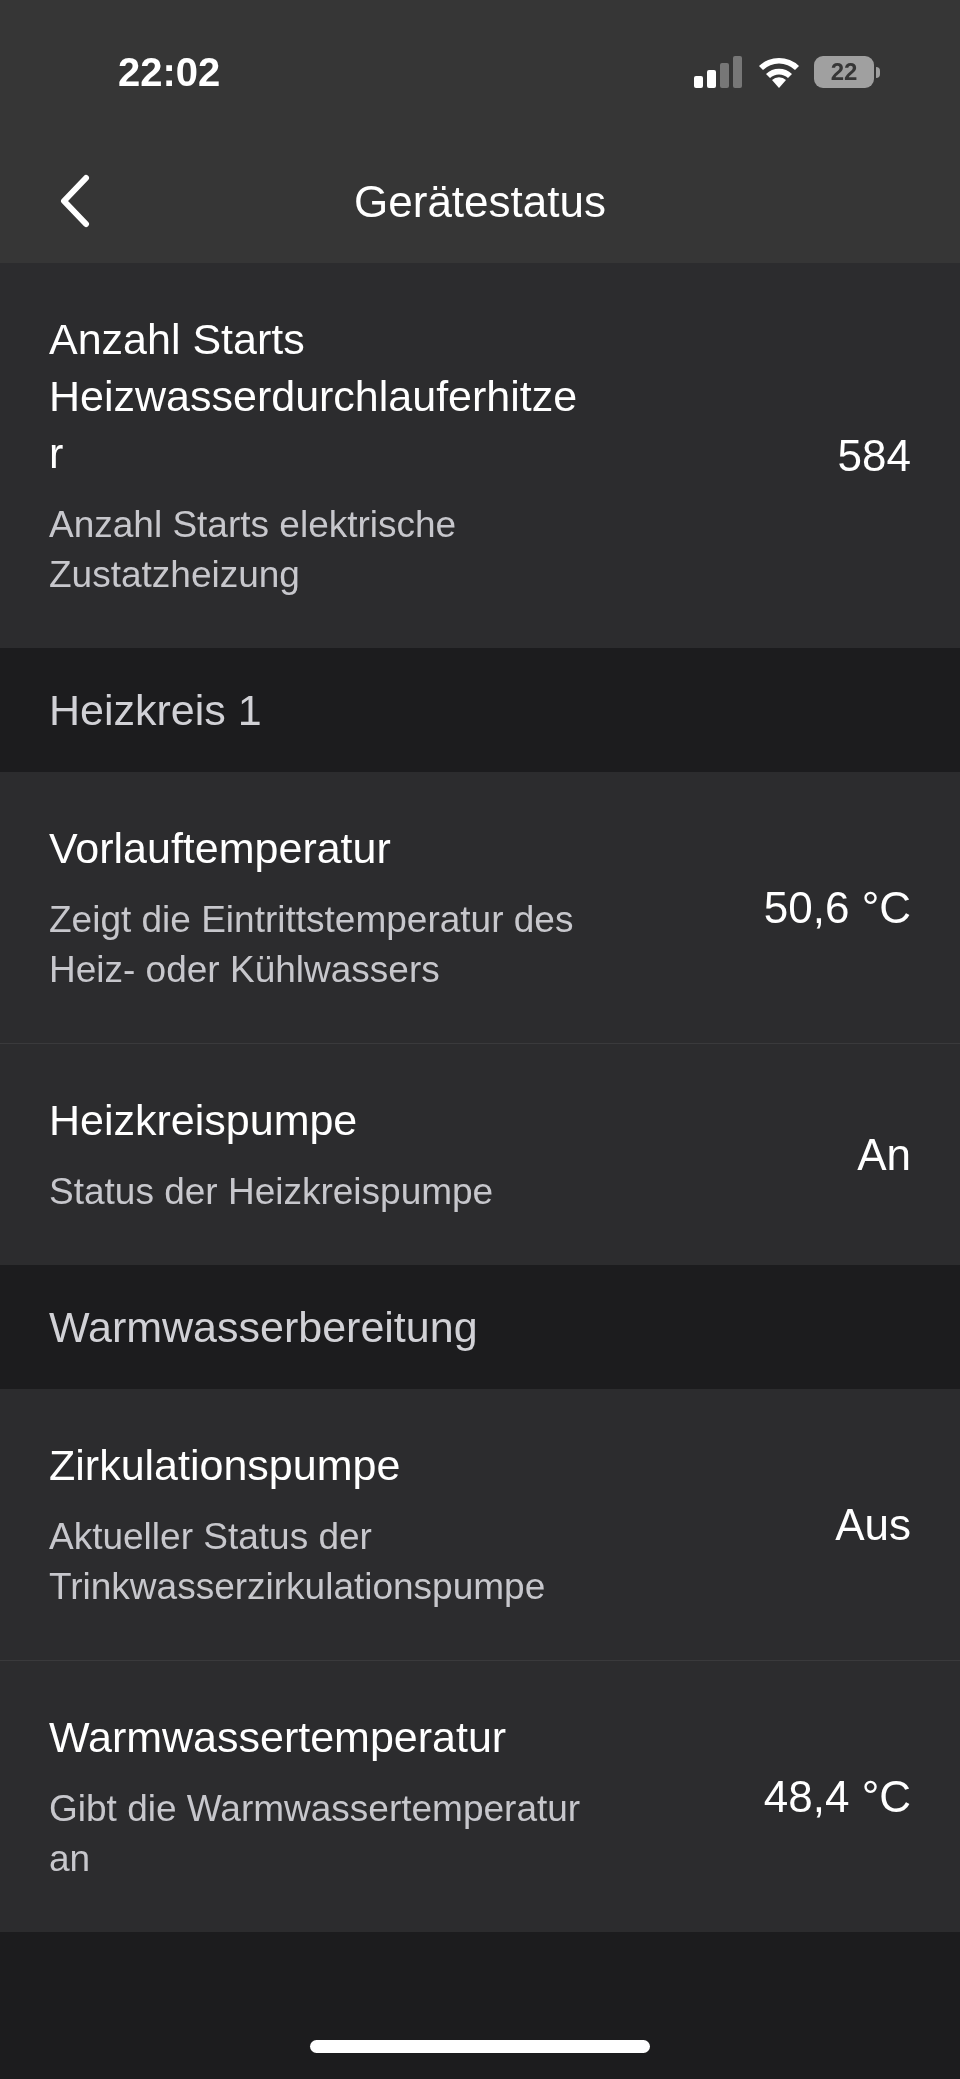 This screenshot has width=960, height=2079. I want to click on chevron-left-icon, so click(74, 201).